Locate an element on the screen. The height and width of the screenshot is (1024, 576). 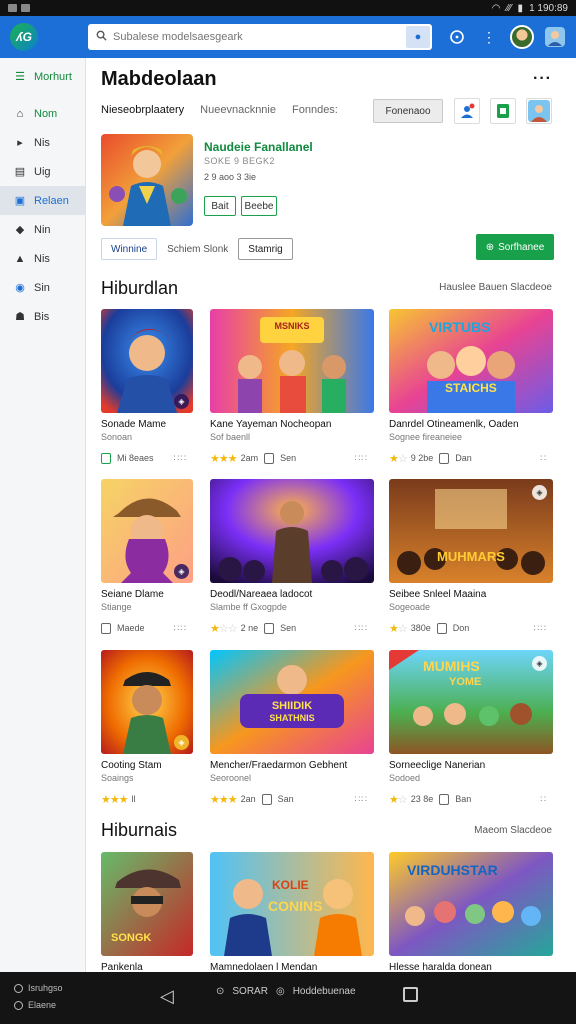
app-logo: ʎG is located at coordinates (24, 37).